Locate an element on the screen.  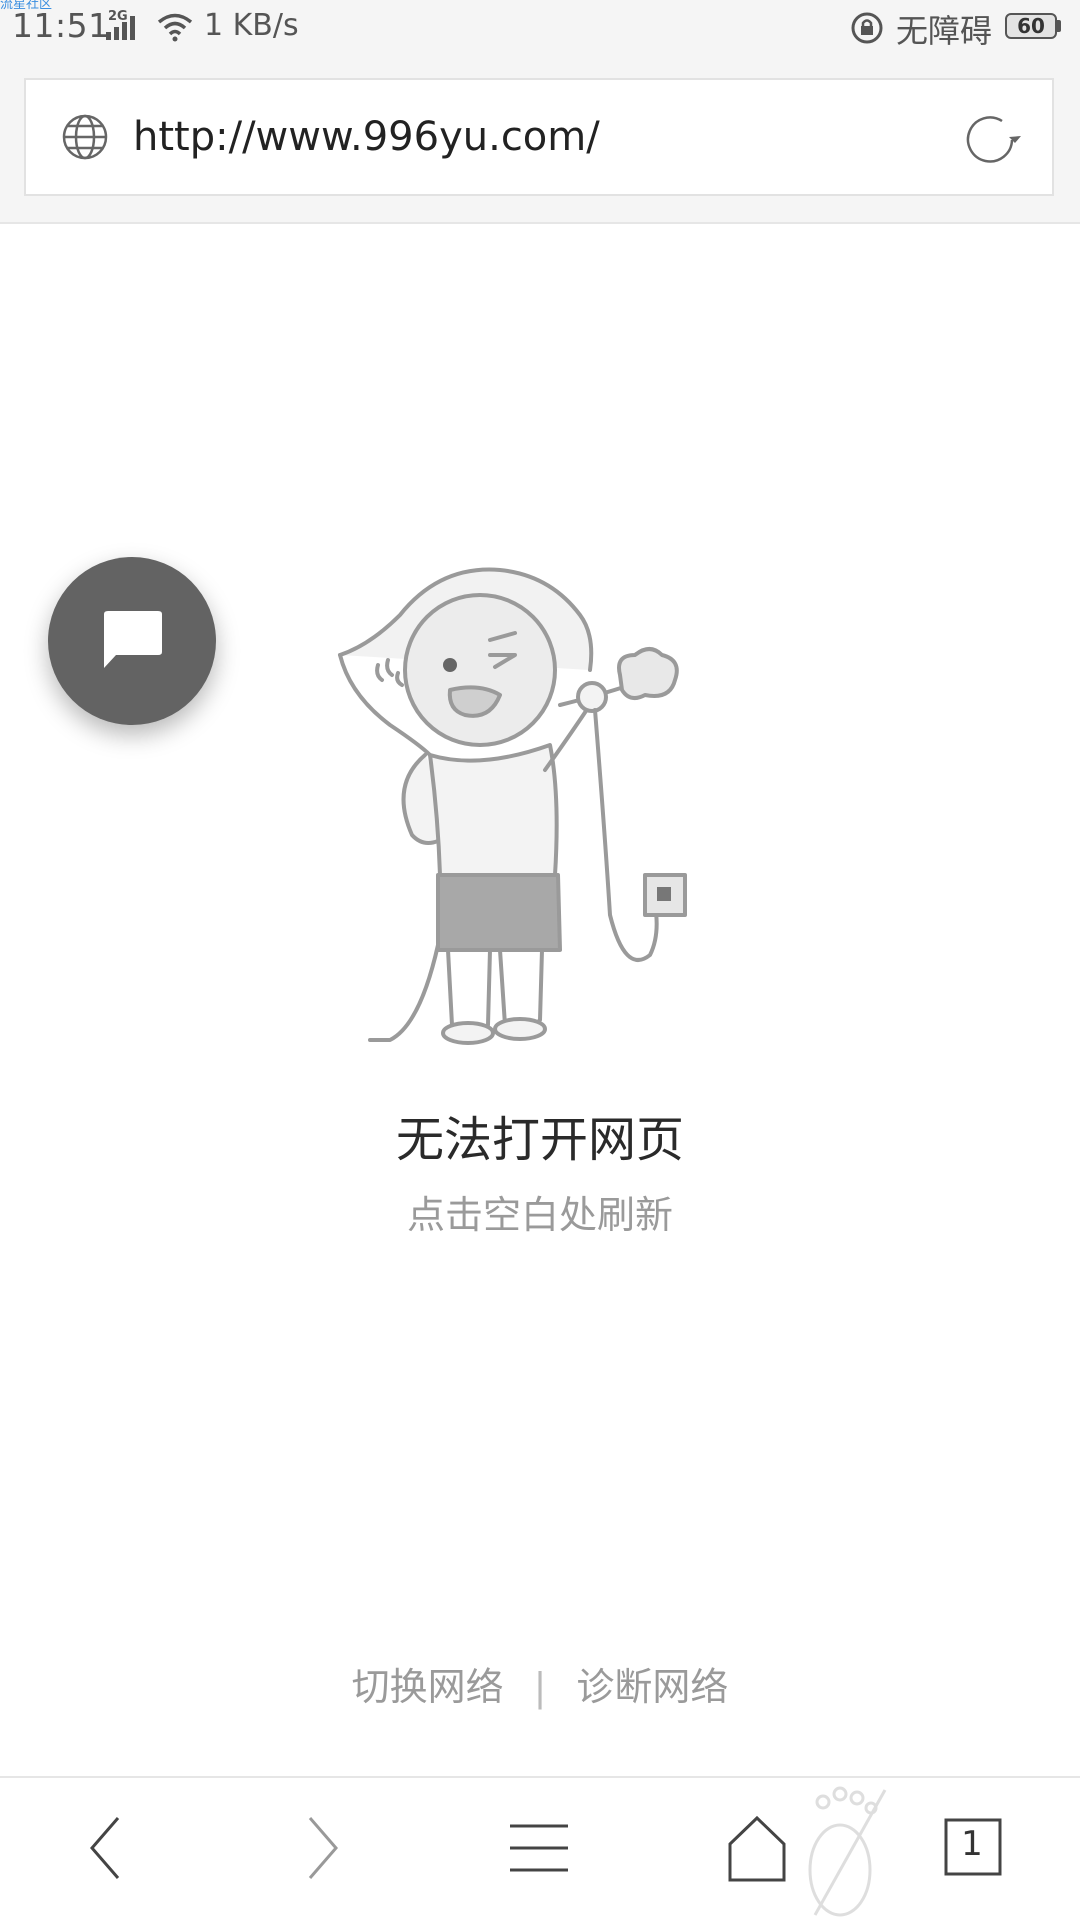
network-links: 切换网络 | 诊断网络 is located at coordinates (540, 1683).